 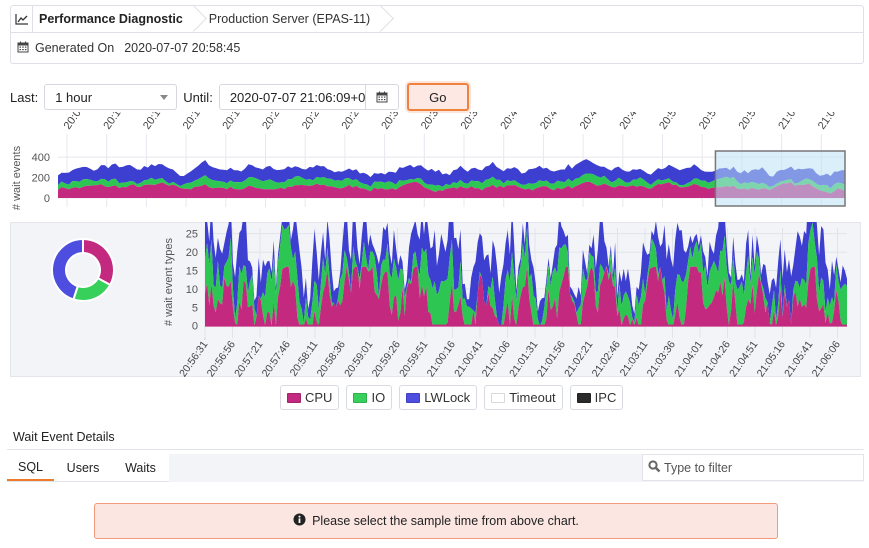 What do you see at coordinates (313, 122) in the screenshot?
I see `x-tick-label: 20:25` at bounding box center [313, 122].